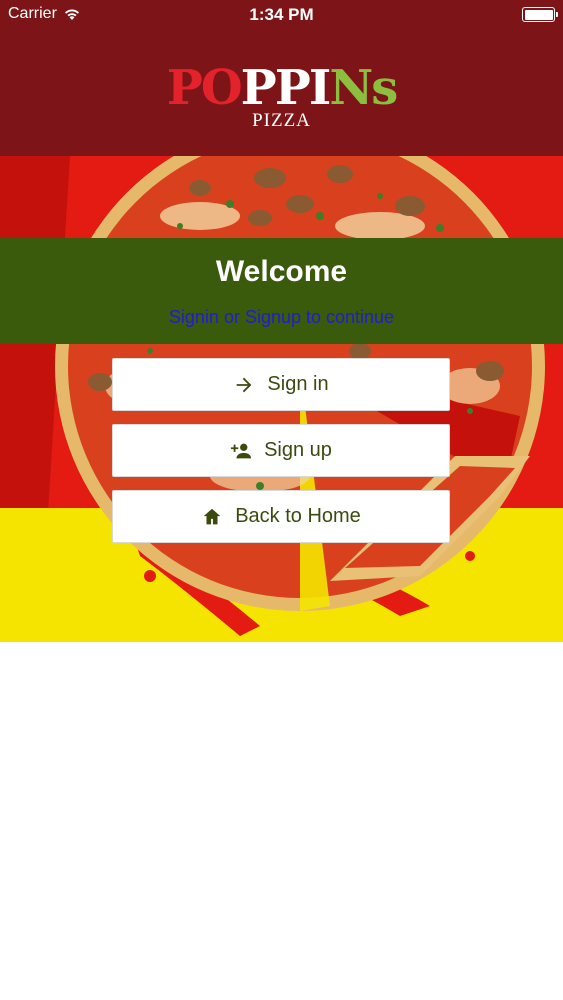 This screenshot has width=563, height=1000. I want to click on logo-letter: I, so click(319, 88).